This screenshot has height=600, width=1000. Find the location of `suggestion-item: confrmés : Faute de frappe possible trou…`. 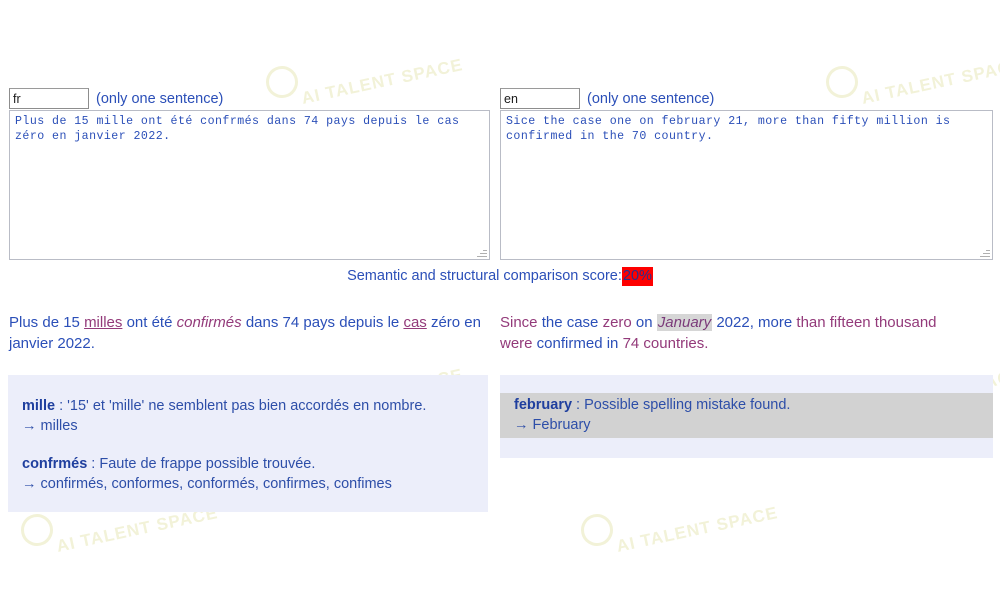

suggestion-item: confrmés : Faute de frappe possible trou… is located at coordinates (255, 474).